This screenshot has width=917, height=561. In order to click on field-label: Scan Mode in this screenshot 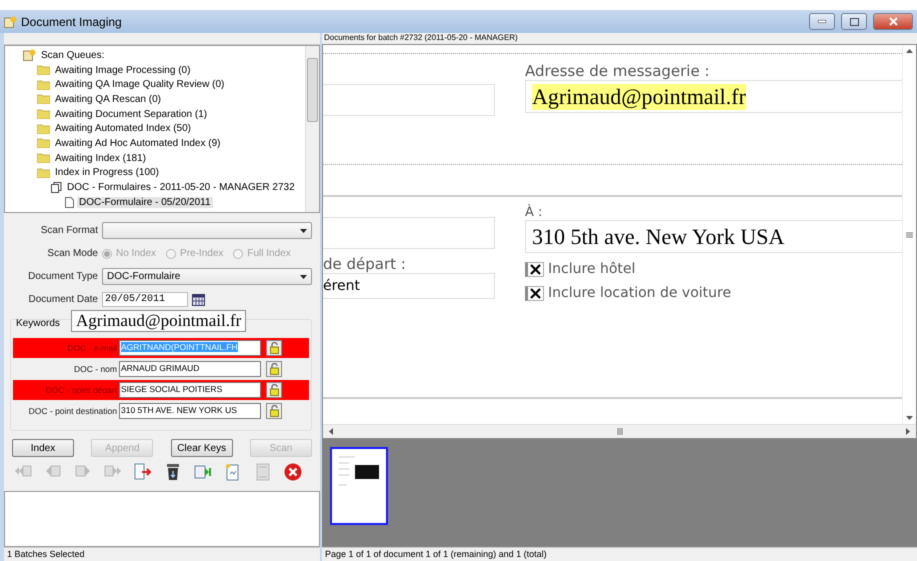, I will do `click(72, 253)`.